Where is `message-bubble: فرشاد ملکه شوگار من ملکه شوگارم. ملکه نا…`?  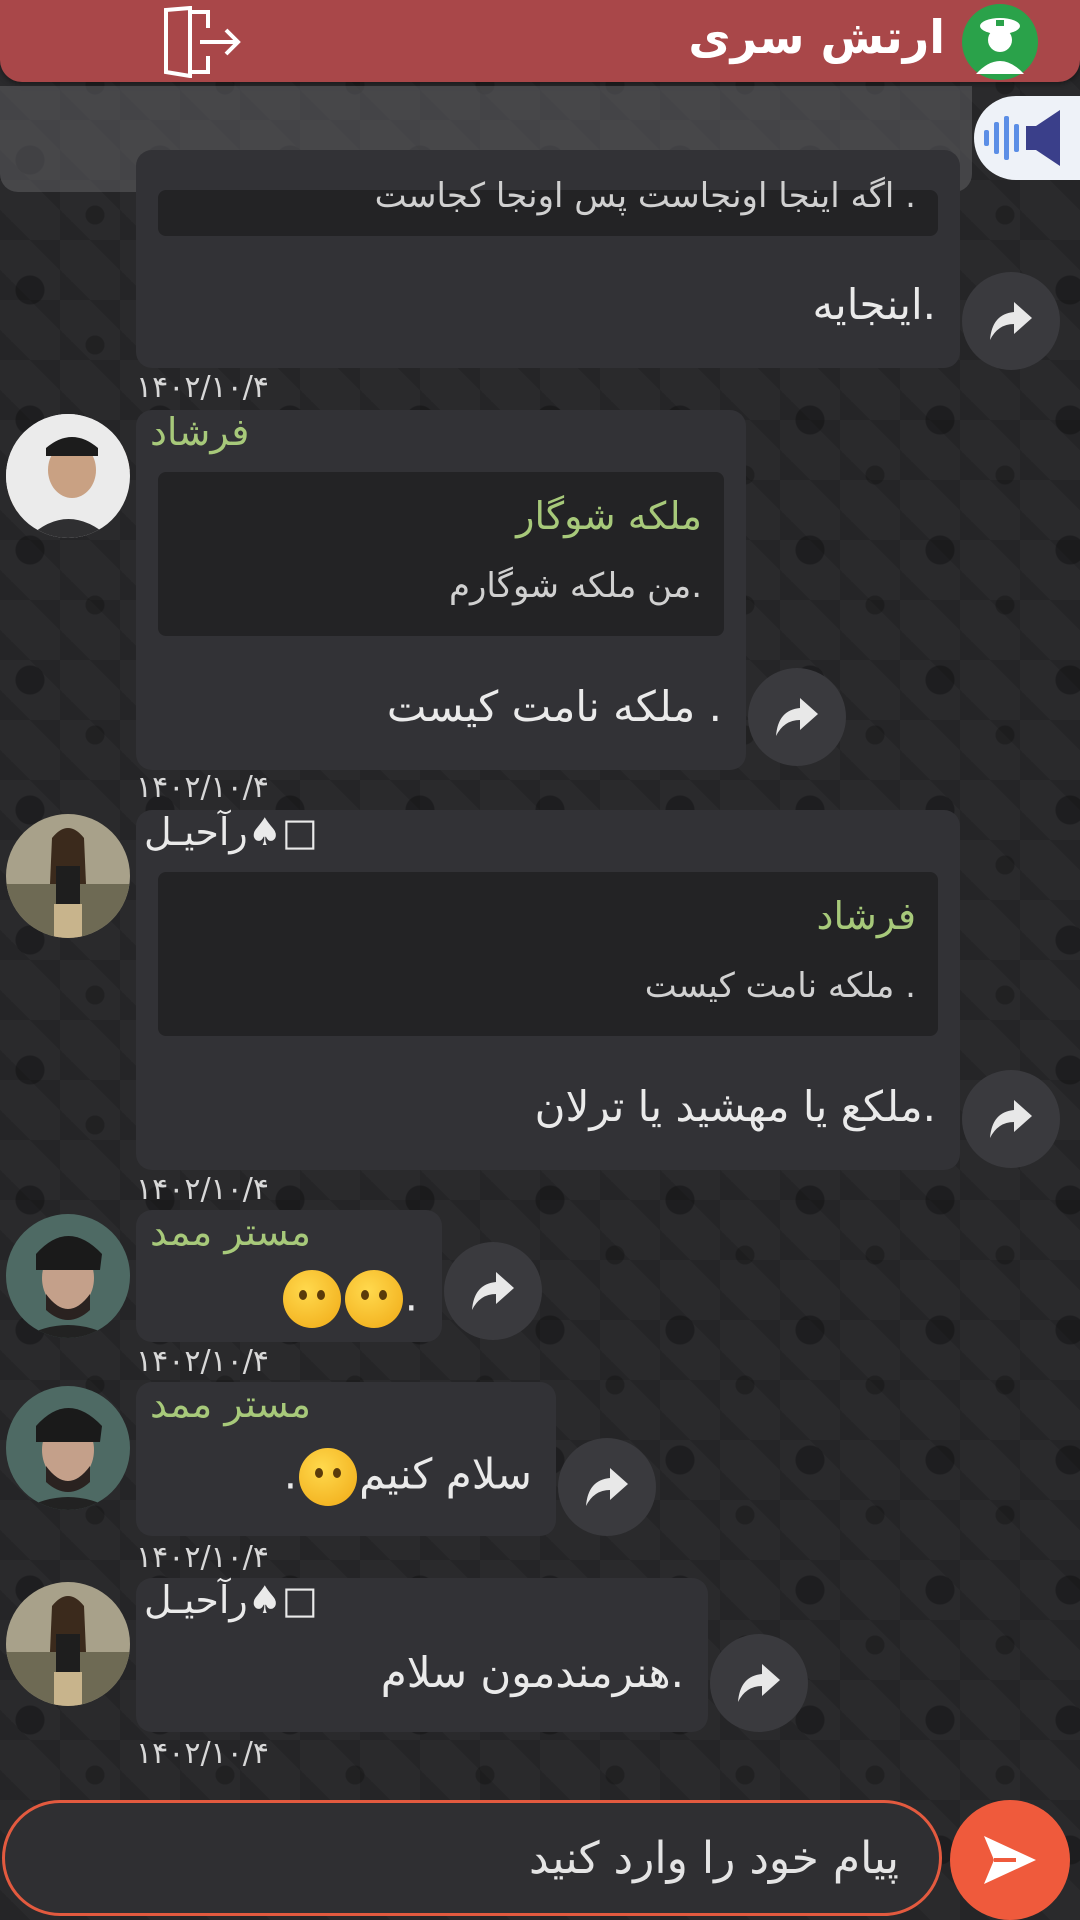 message-bubble: فرشاد ملکه شوگار من ملکه شوگارم. ملکه نا… is located at coordinates (441, 590).